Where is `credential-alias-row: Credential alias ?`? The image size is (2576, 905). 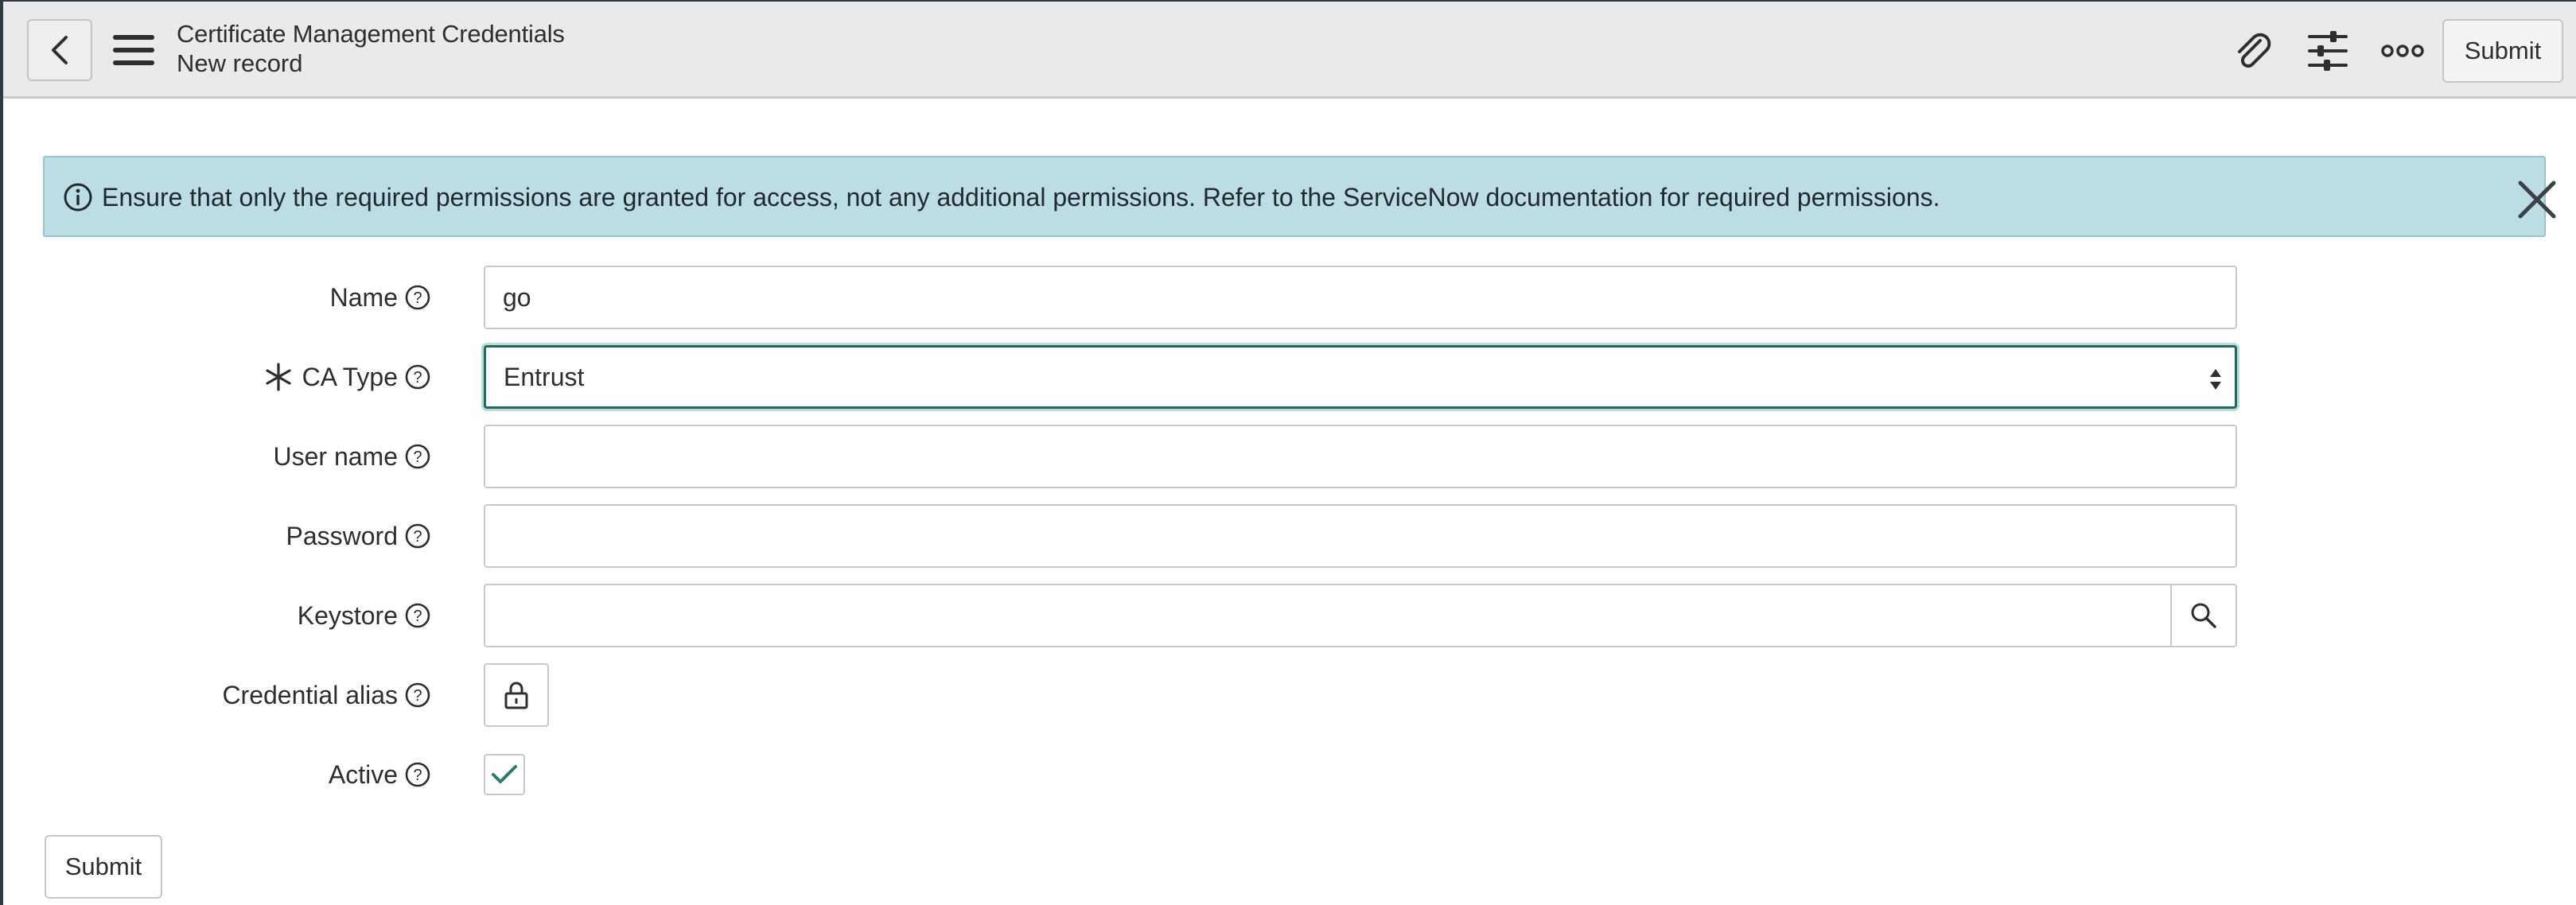 credential-alias-row: Credential alias ? is located at coordinates (1121, 695).